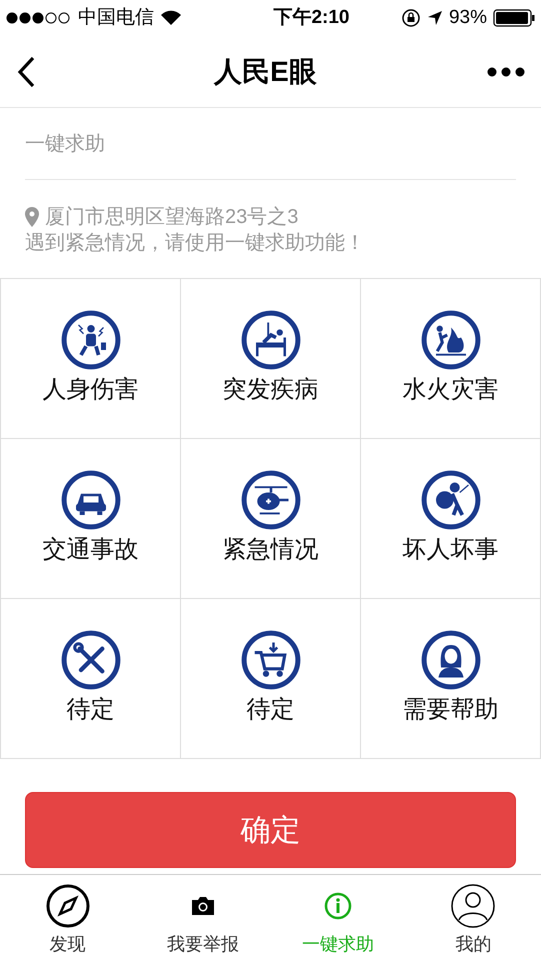 Image resolution: width=541 pixels, height=960 pixels. I want to click on tab-item: 我的, so click(473, 917).